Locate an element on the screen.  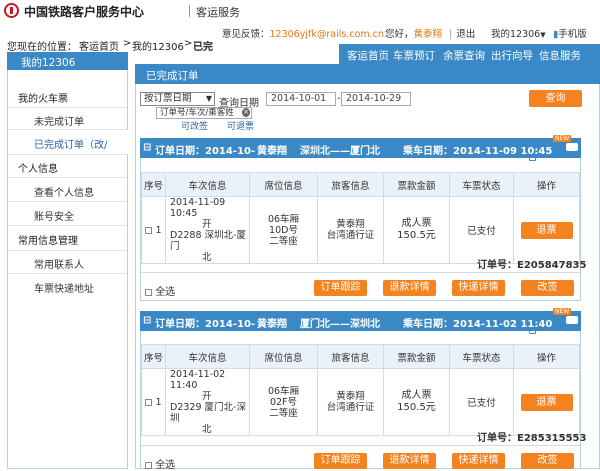
select-all: 全选 is located at coordinates (160, 290).